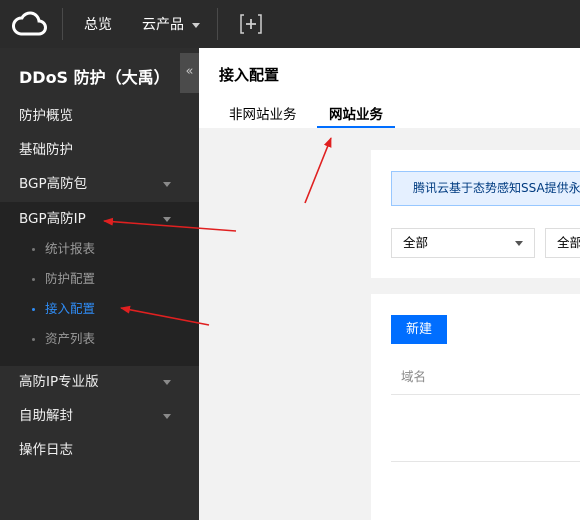  What do you see at coordinates (46, 116) in the screenshot?
I see `sidebar-item-label: 防护概览` at bounding box center [46, 116].